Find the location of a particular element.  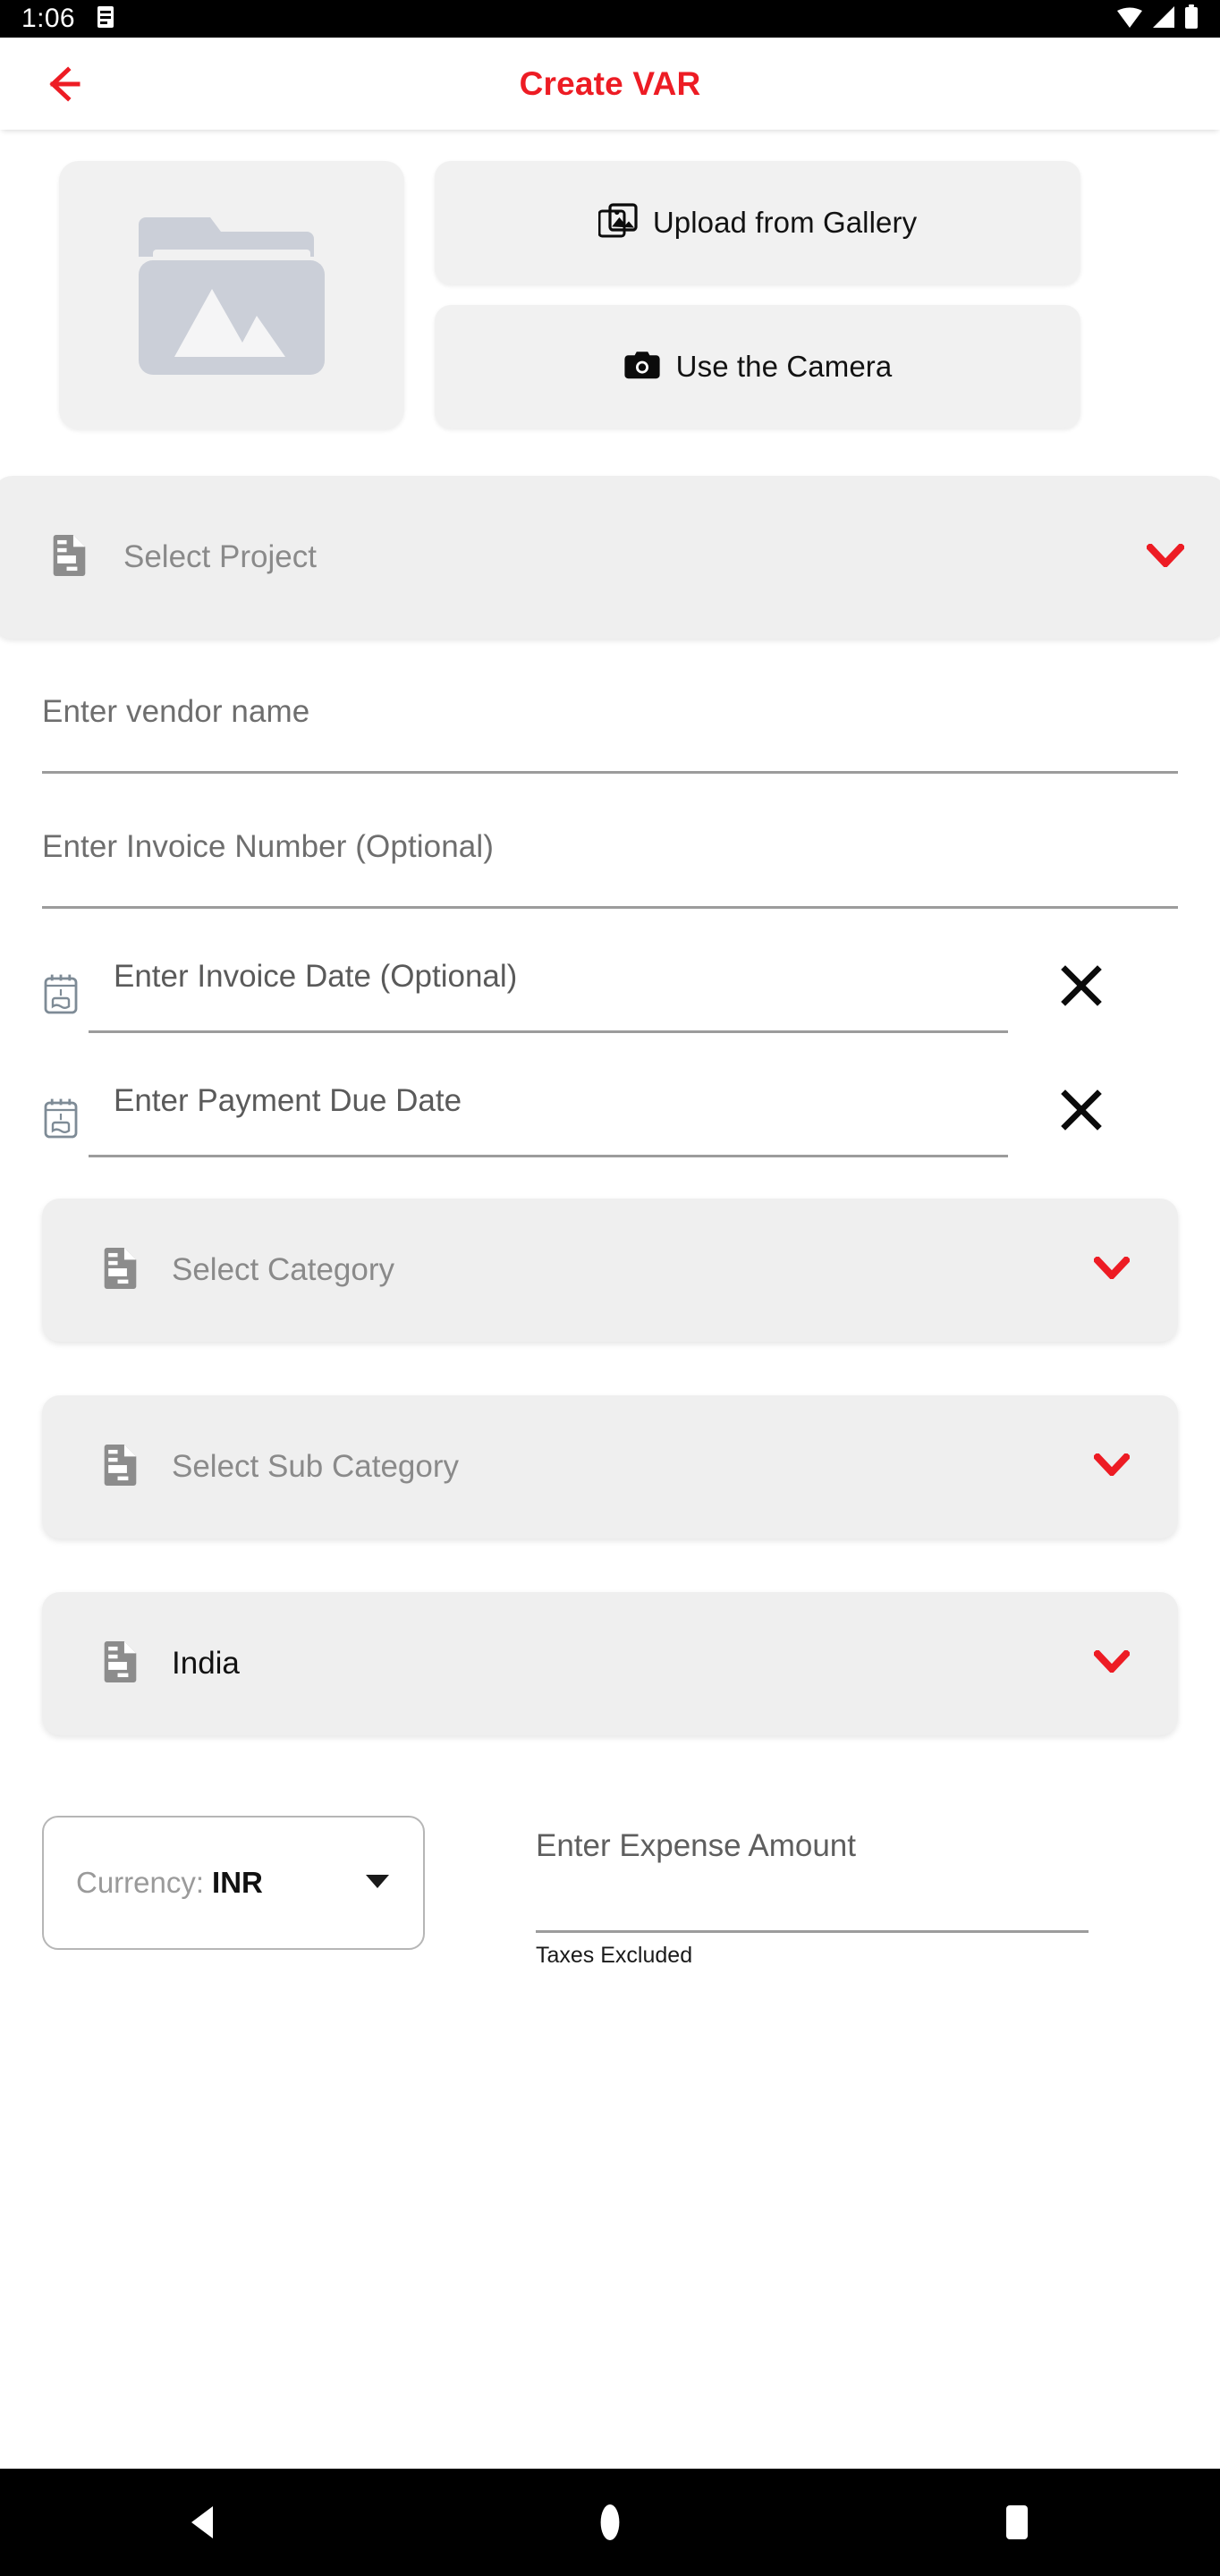

currency-label: Currency: is located at coordinates (140, 1882).